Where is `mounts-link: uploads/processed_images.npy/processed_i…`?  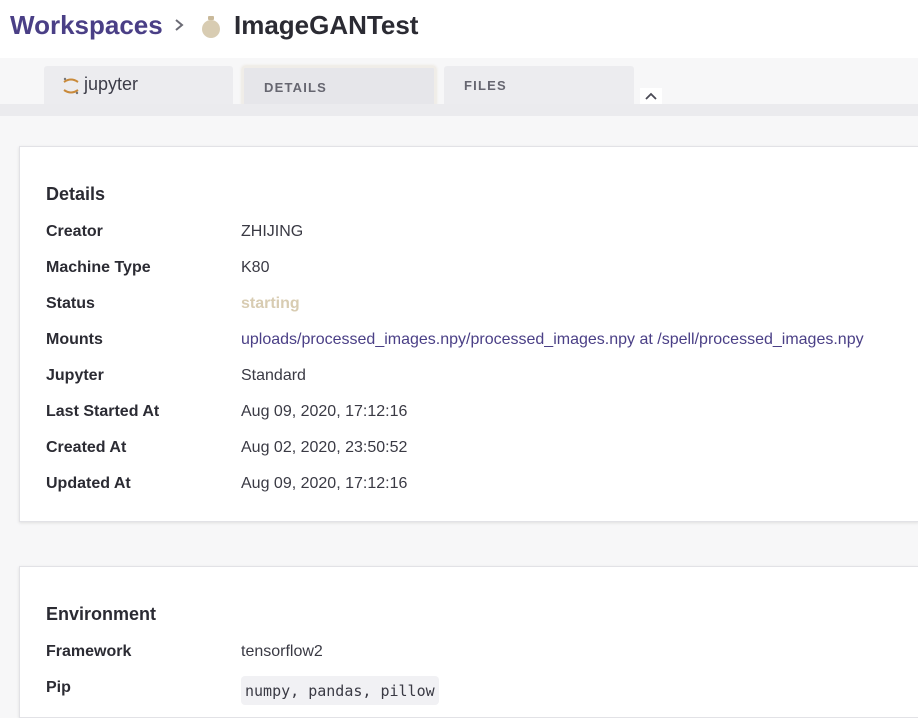 mounts-link: uploads/processed_images.npy/processed_i… is located at coordinates (552, 340).